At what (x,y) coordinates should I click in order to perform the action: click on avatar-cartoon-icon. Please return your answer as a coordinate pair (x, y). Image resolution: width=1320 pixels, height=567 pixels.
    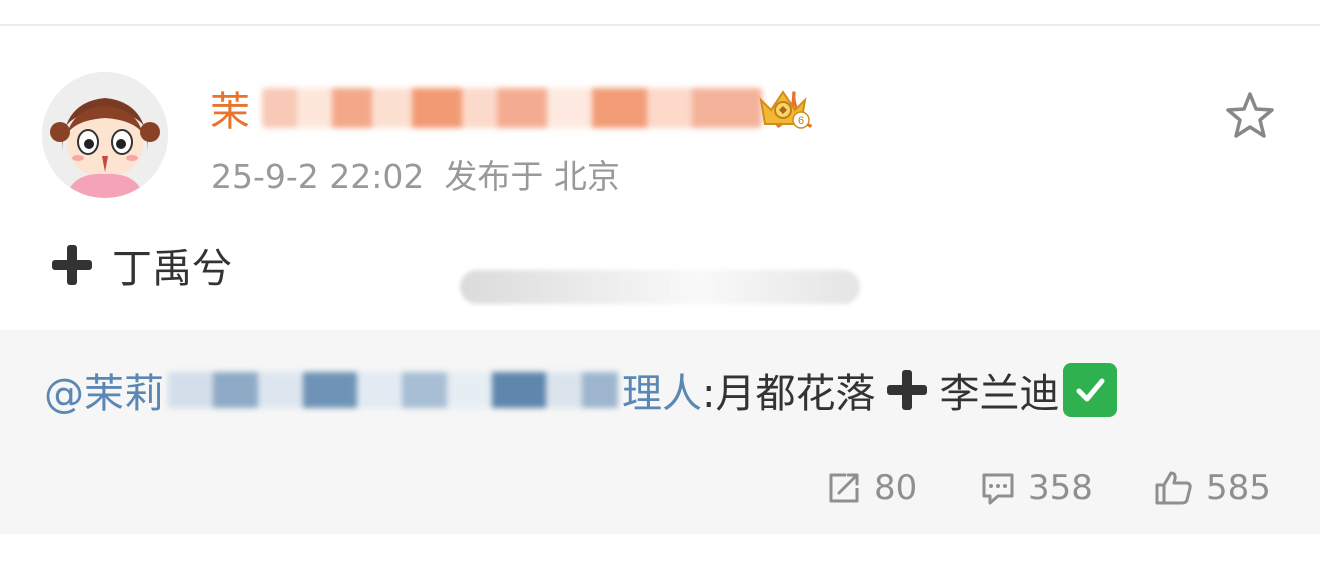
    Looking at the image, I should click on (105, 135).